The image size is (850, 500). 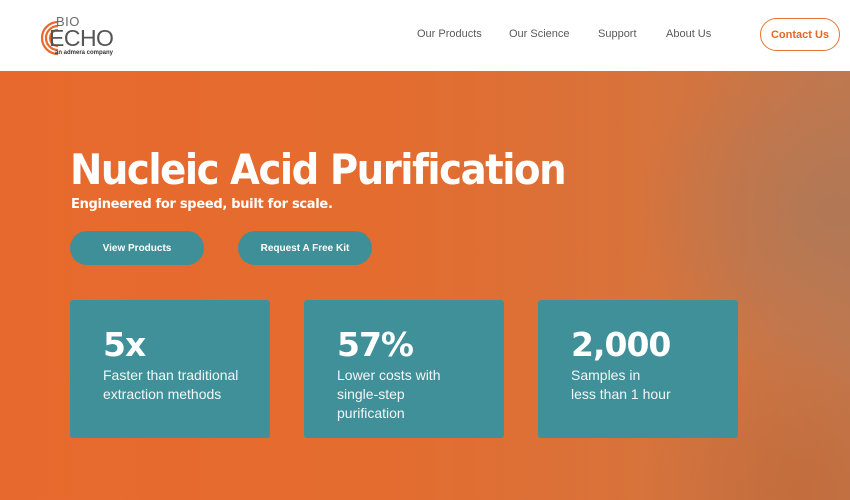 I want to click on logo-tagline: an admera company, so click(x=84, y=53).